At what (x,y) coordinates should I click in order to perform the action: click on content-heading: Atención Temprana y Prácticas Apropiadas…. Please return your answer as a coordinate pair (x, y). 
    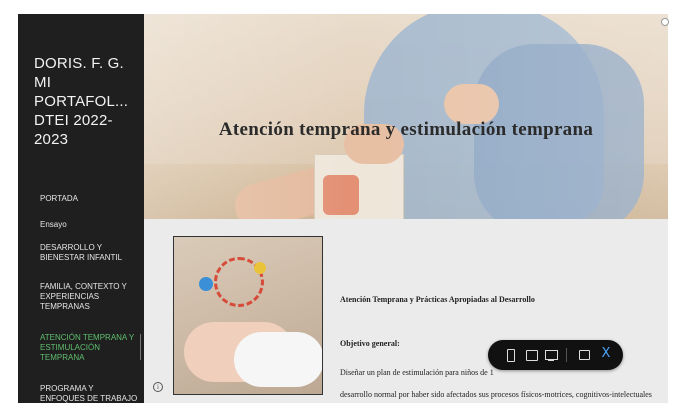
    Looking at the image, I should click on (437, 299).